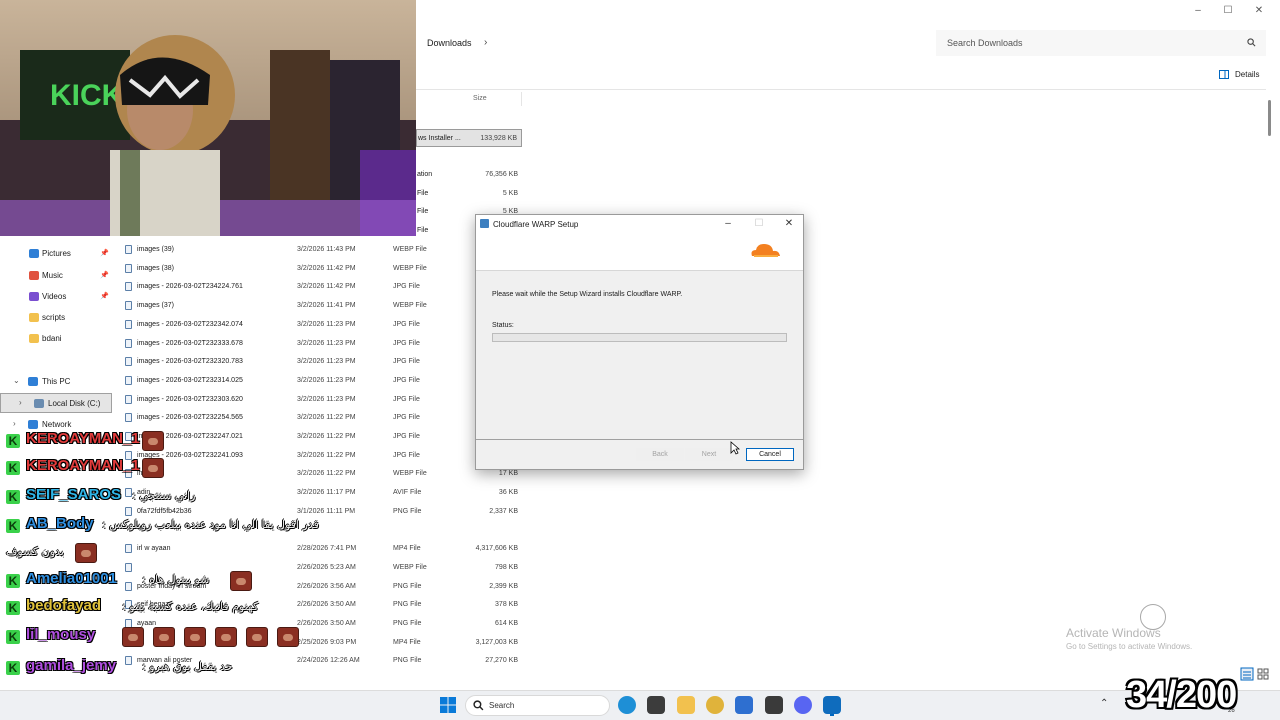  Describe the element at coordinates (537, 705) in the screenshot. I see `taskbar-search-input: Search` at that location.